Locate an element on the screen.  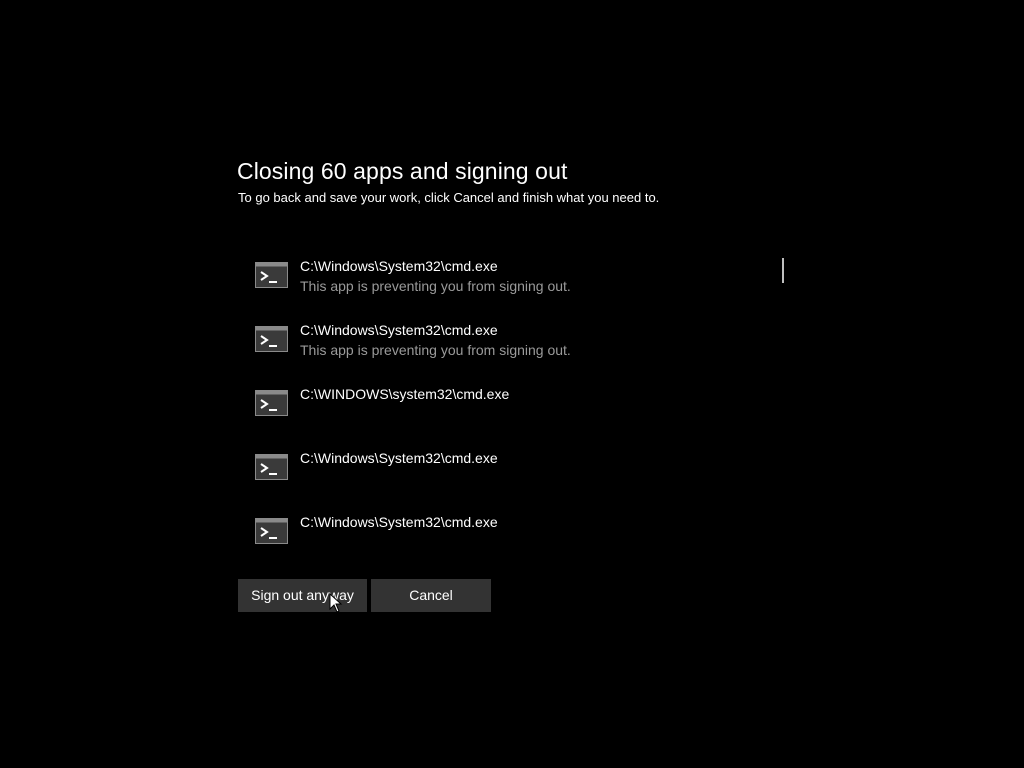
app-list-item: C:\WINDOWS\system32\cmd.exe is located at coordinates (515, 412).